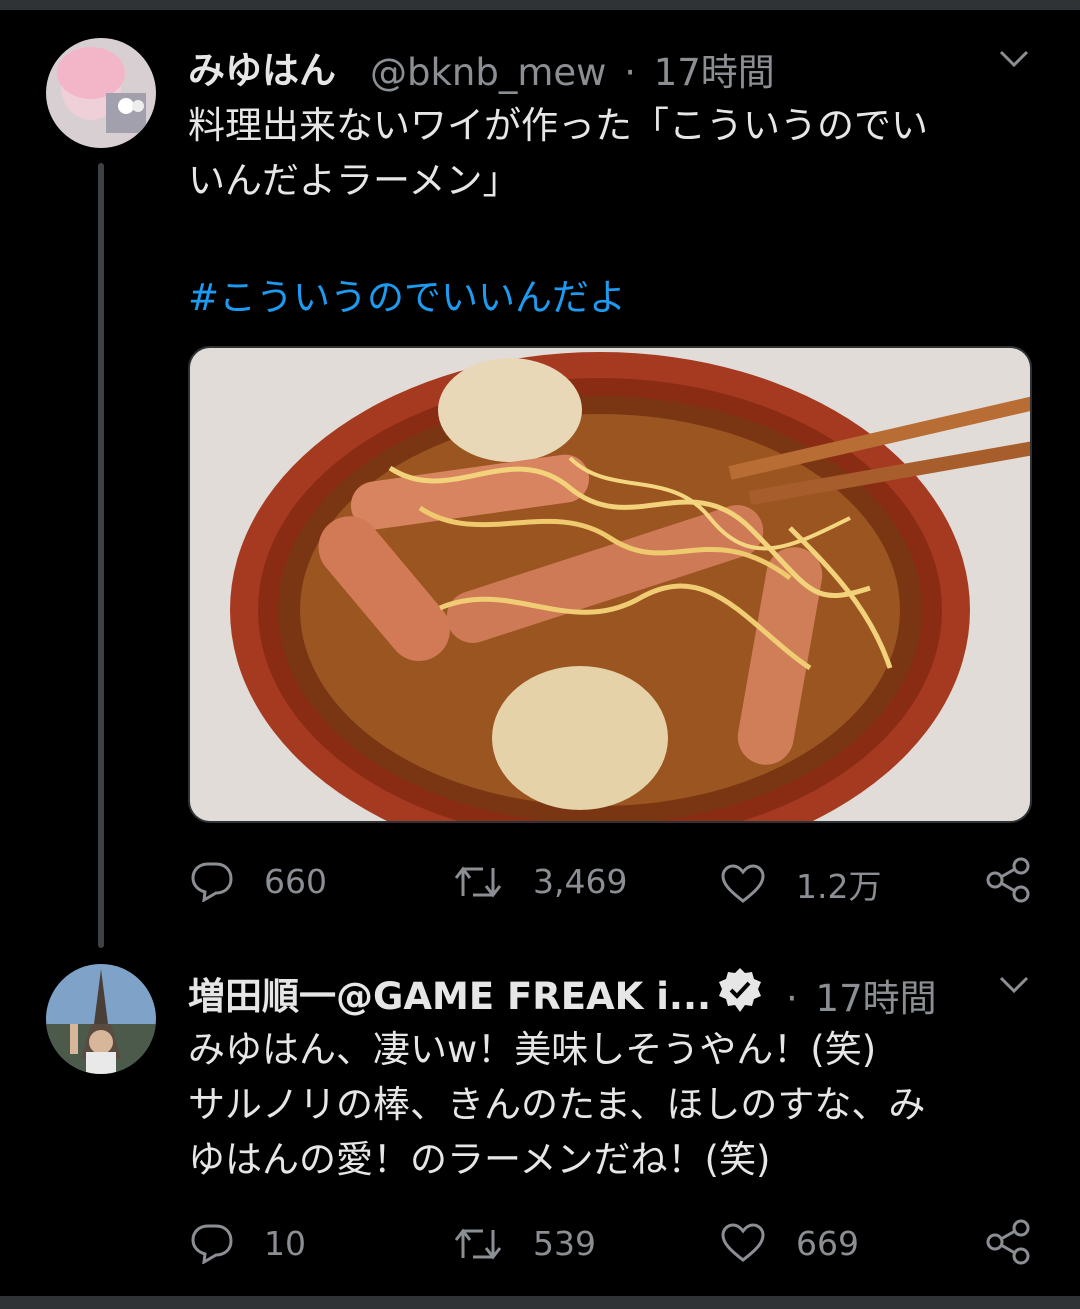  Describe the element at coordinates (839, 886) in the screenshot. I see `like-count: 1.2万` at that location.